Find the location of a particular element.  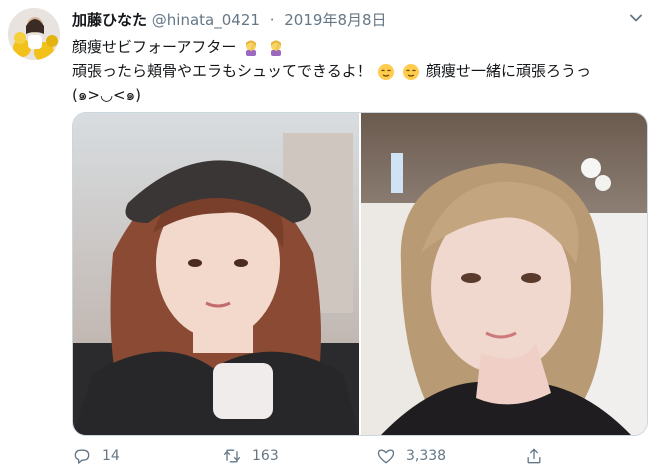

avatar is located at coordinates (34, 34).